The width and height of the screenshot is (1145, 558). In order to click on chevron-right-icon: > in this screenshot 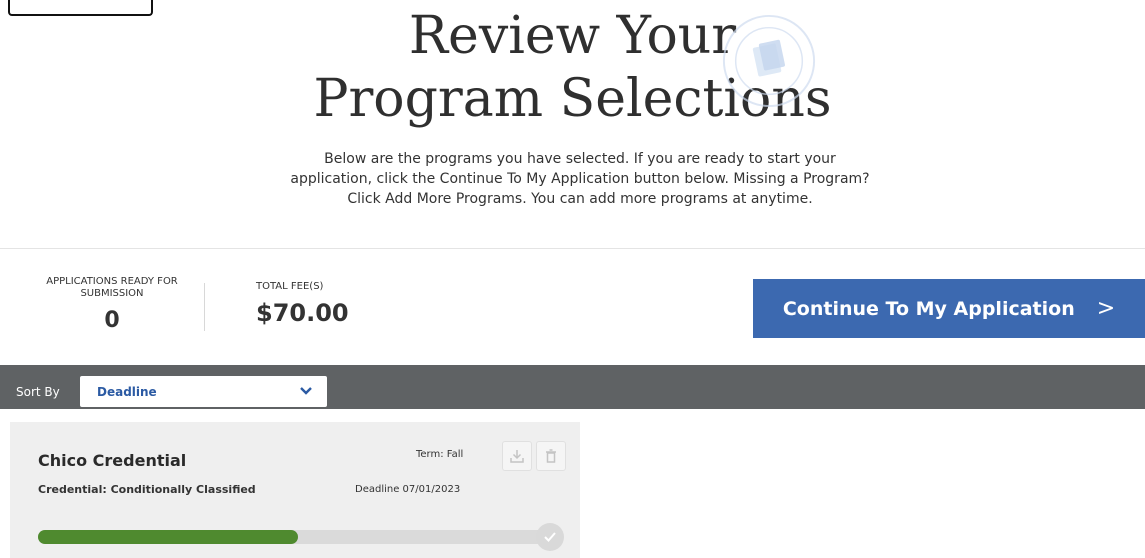, I will do `click(1106, 308)`.